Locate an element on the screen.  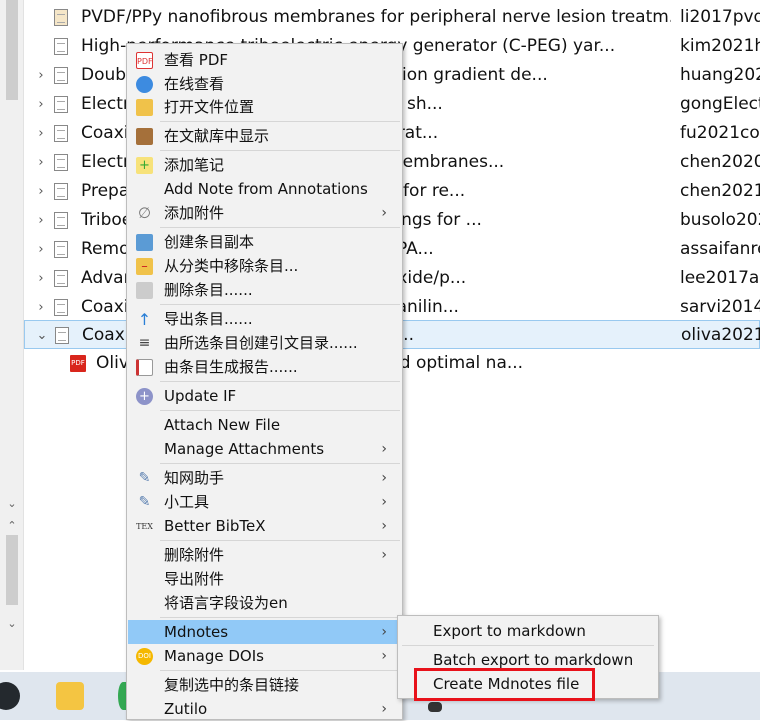
file-explorer-icon is located at coordinates (70, 696).